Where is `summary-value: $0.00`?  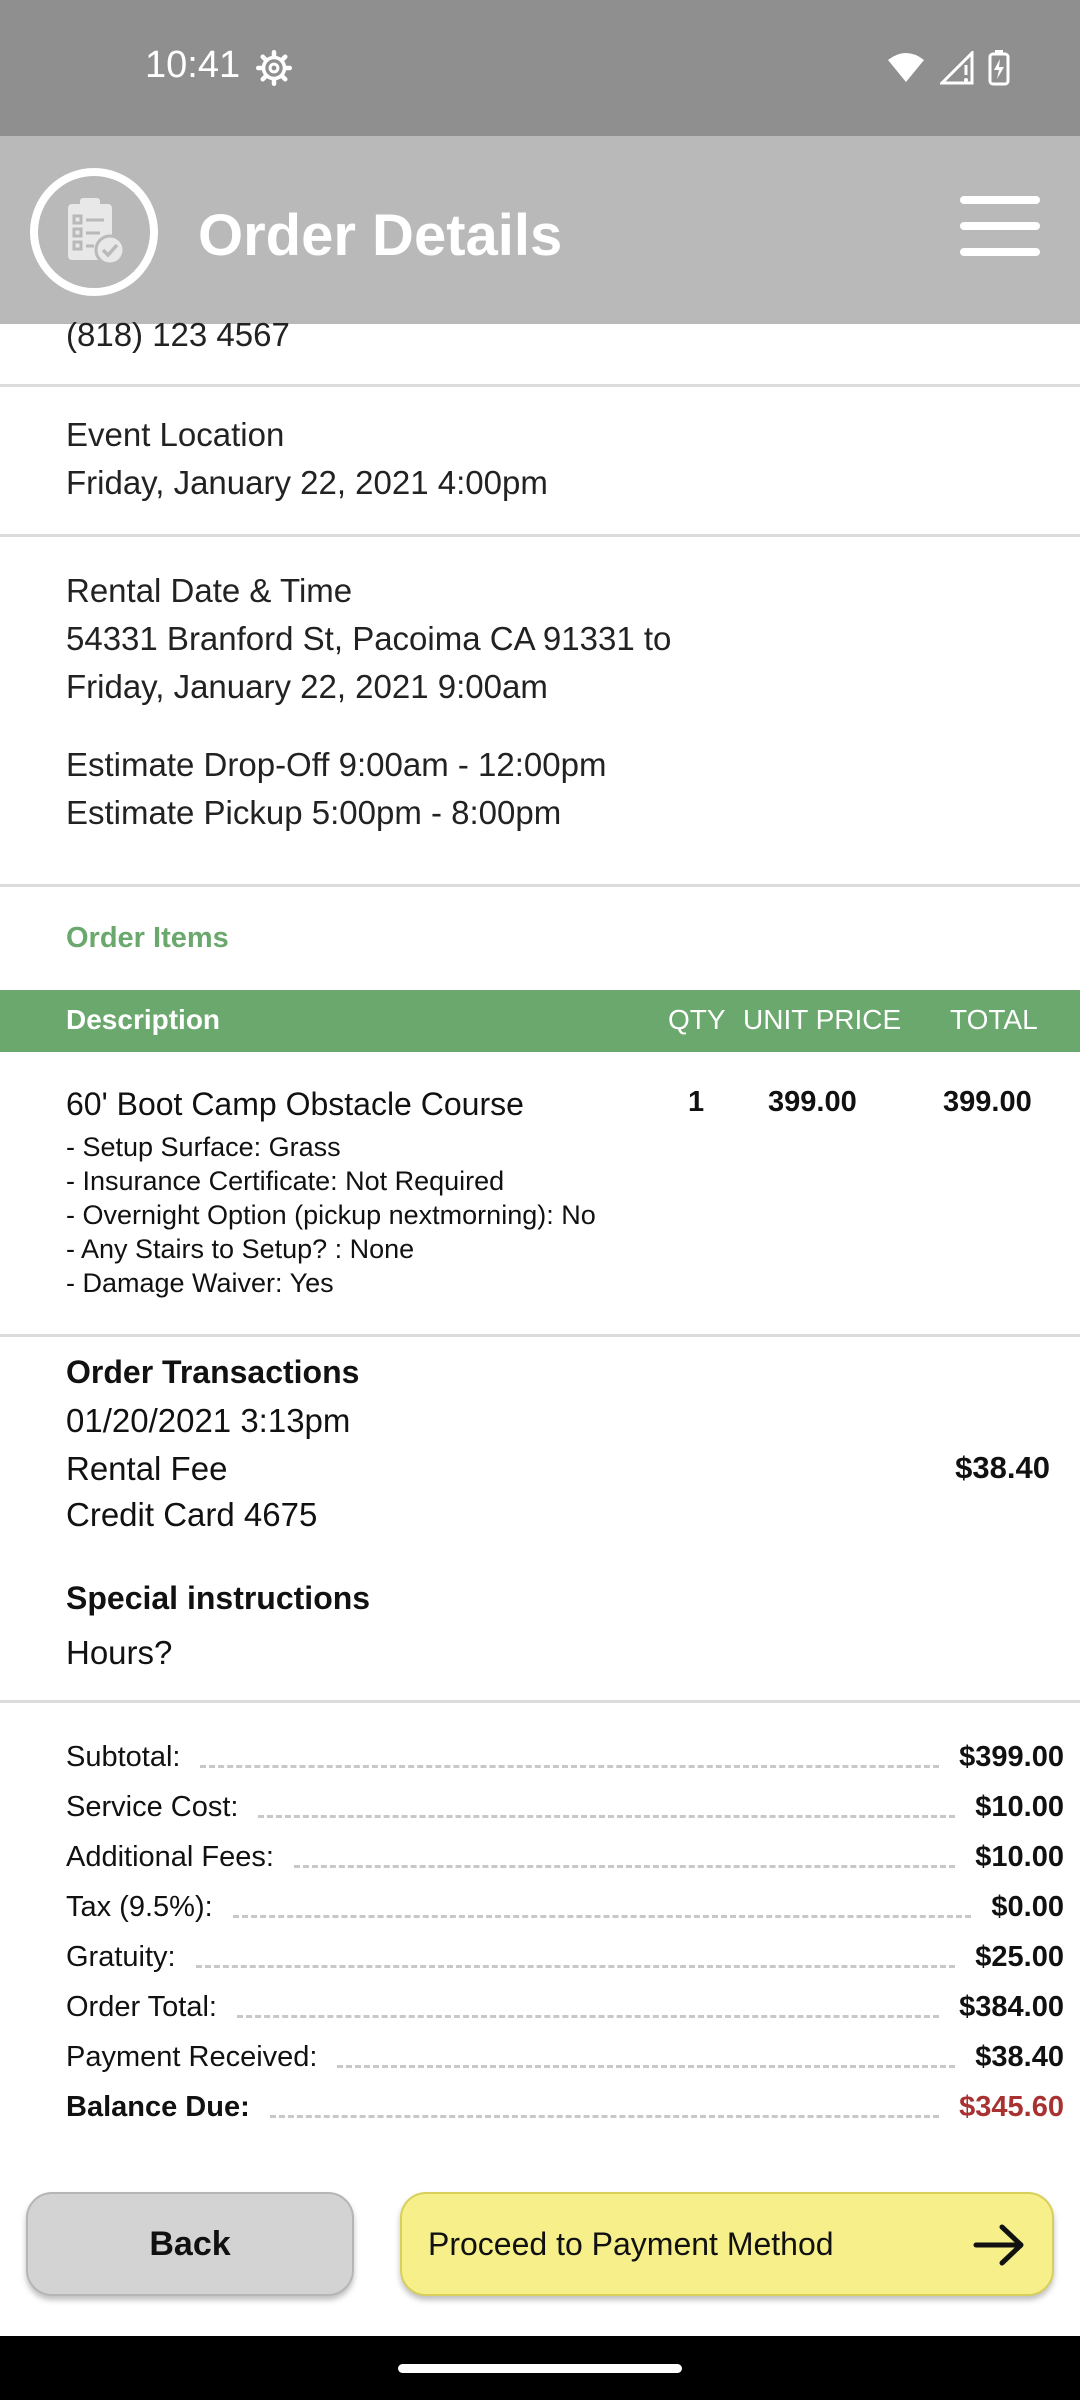 summary-value: $0.00 is located at coordinates (1027, 1907).